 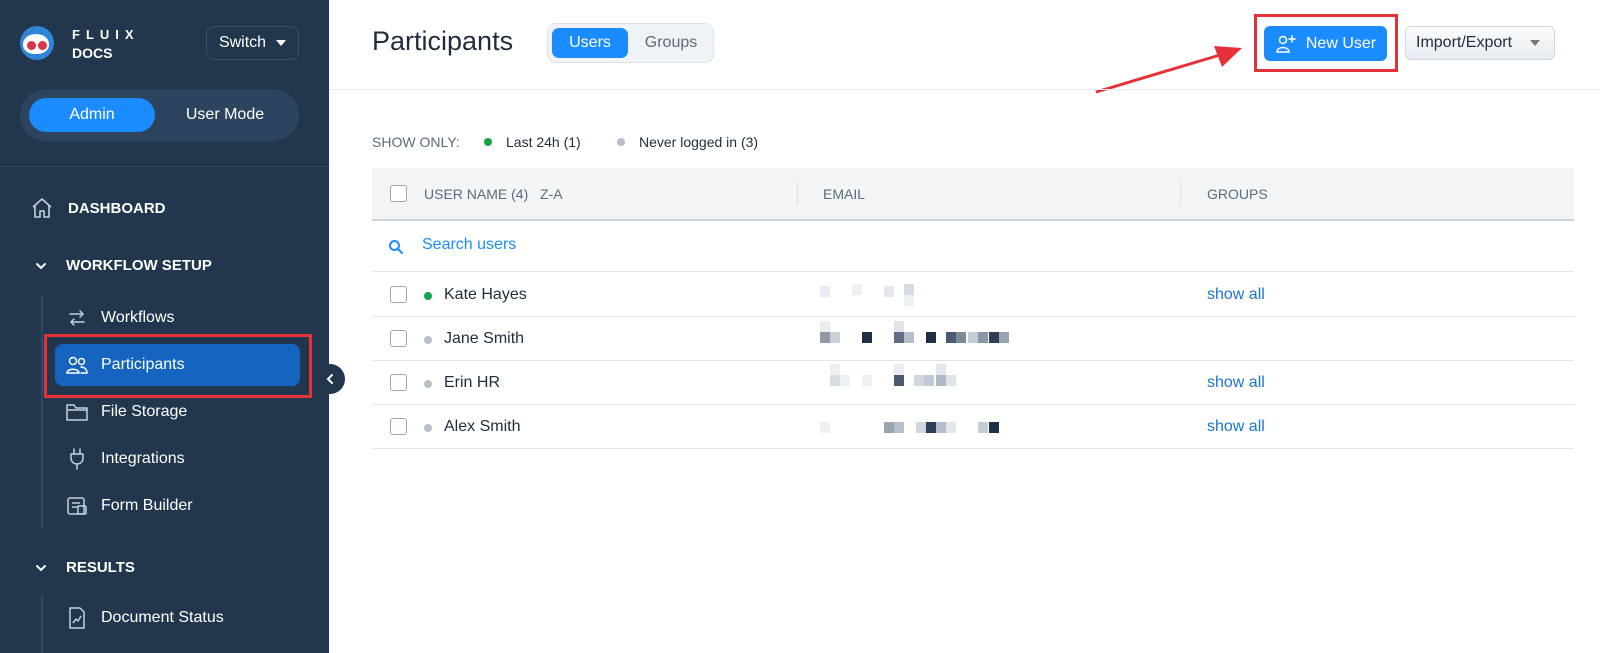 What do you see at coordinates (1286, 43) in the screenshot?
I see `add-user-icon` at bounding box center [1286, 43].